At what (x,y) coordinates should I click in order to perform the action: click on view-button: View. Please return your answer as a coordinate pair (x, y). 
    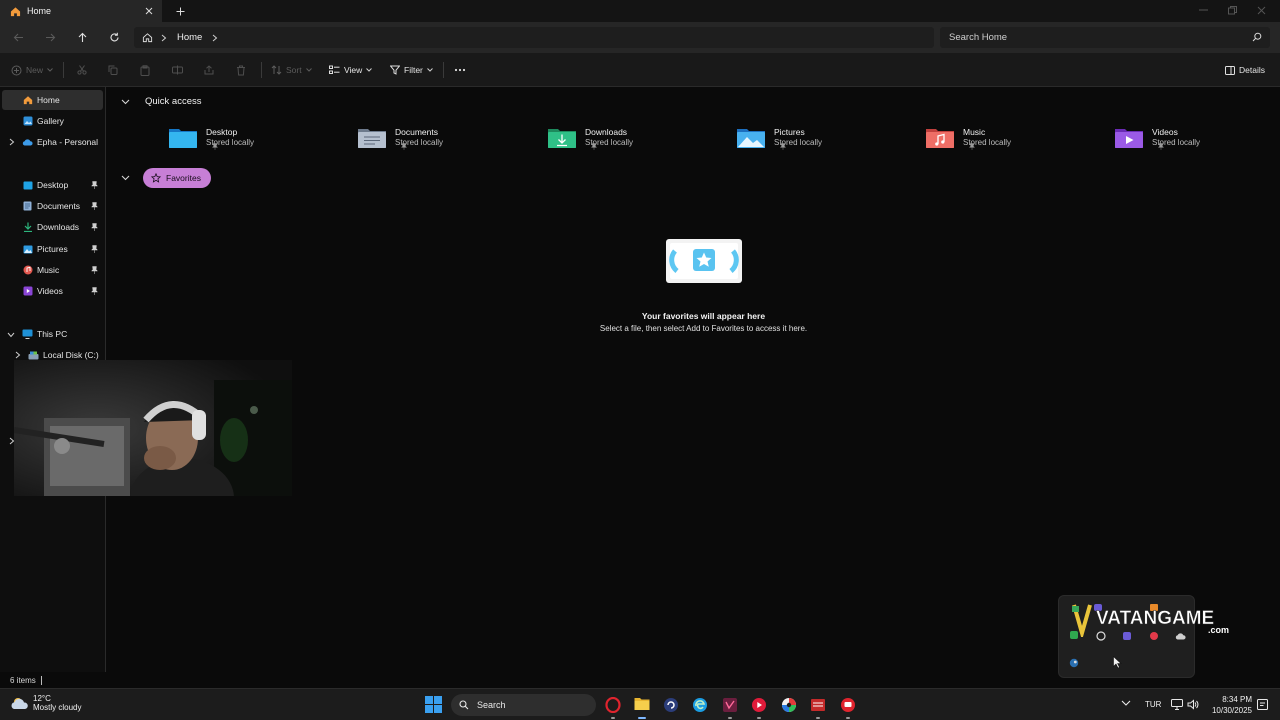
    Looking at the image, I should click on (351, 70).